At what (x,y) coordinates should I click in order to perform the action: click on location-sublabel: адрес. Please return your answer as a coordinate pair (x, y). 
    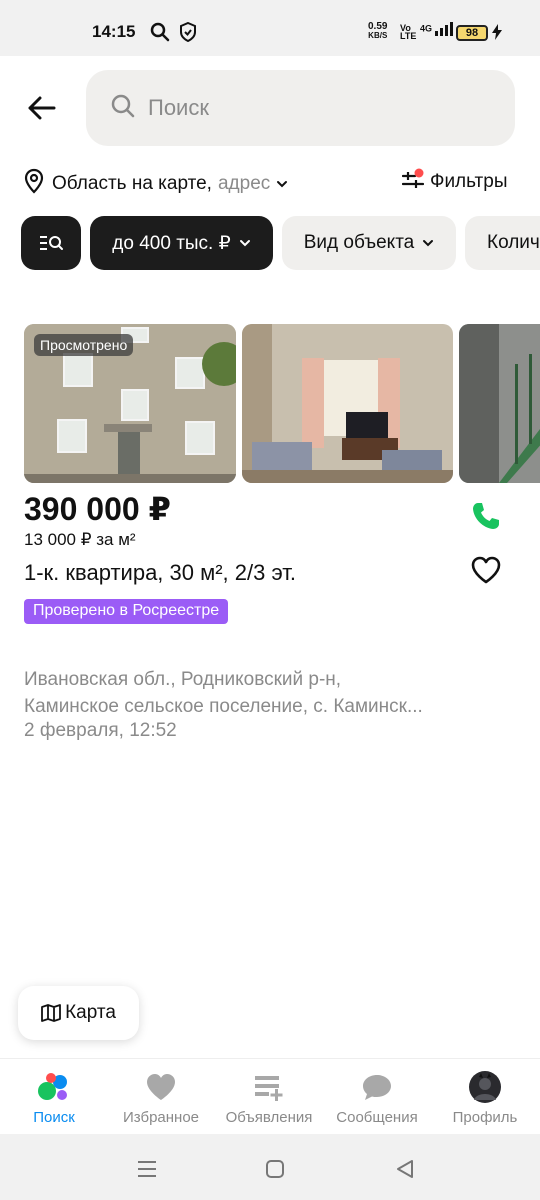
    Looking at the image, I should click on (244, 183).